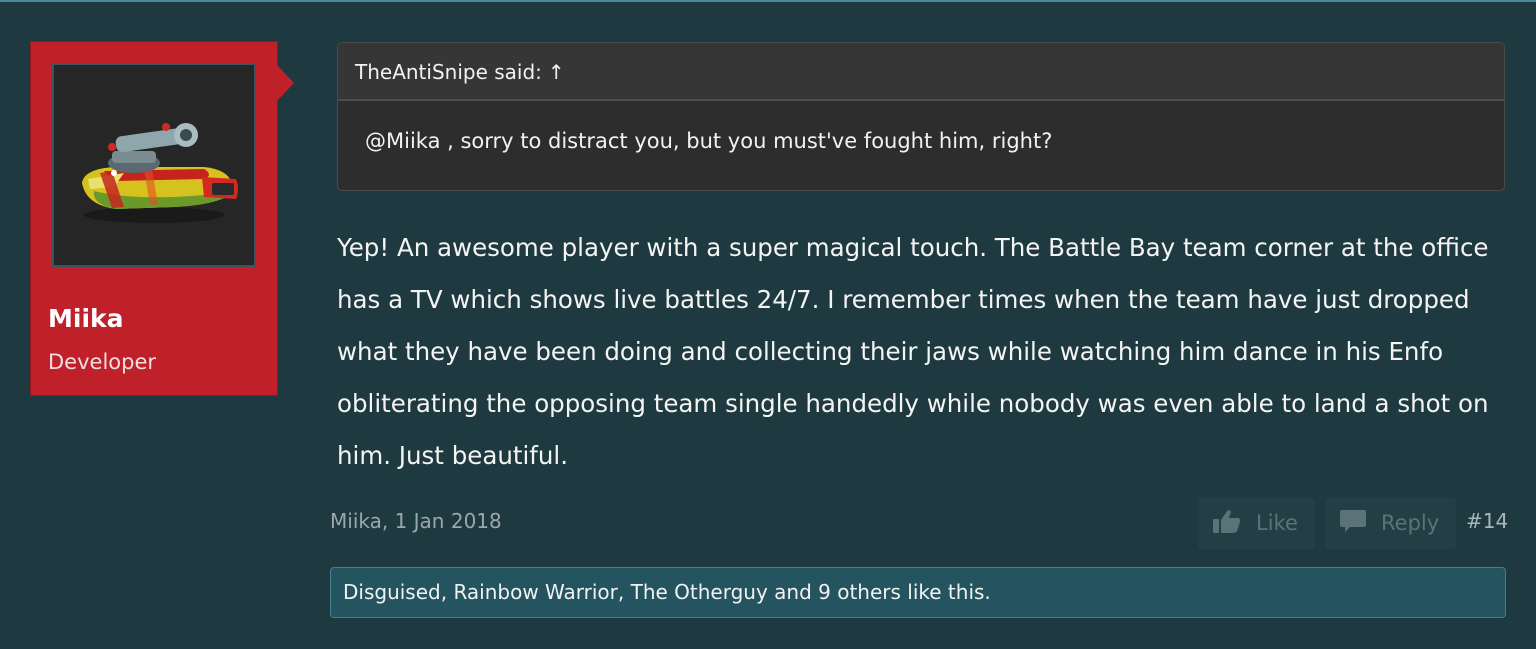 Image resolution: width=1536 pixels, height=649 pixels. What do you see at coordinates (768, 1) in the screenshot?
I see `top-divider` at bounding box center [768, 1].